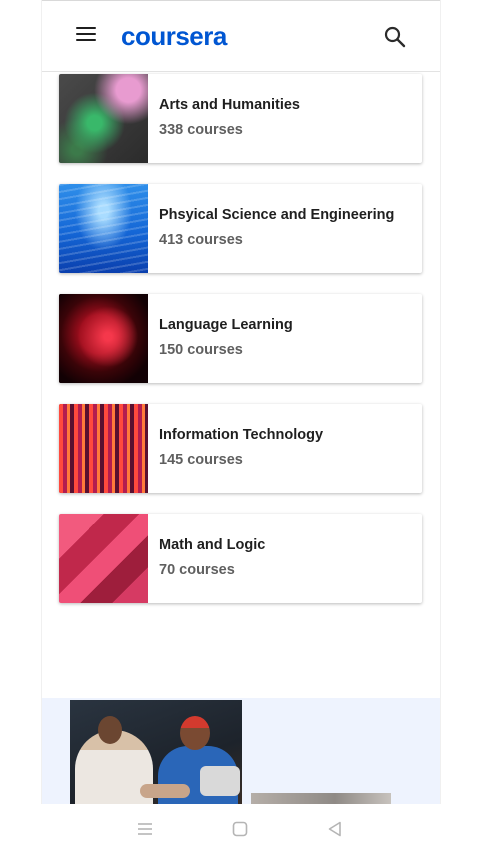 The height and width of the screenshot is (853, 480). Describe the element at coordinates (229, 105) in the screenshot. I see `category-title: Arts and Humanities` at that location.